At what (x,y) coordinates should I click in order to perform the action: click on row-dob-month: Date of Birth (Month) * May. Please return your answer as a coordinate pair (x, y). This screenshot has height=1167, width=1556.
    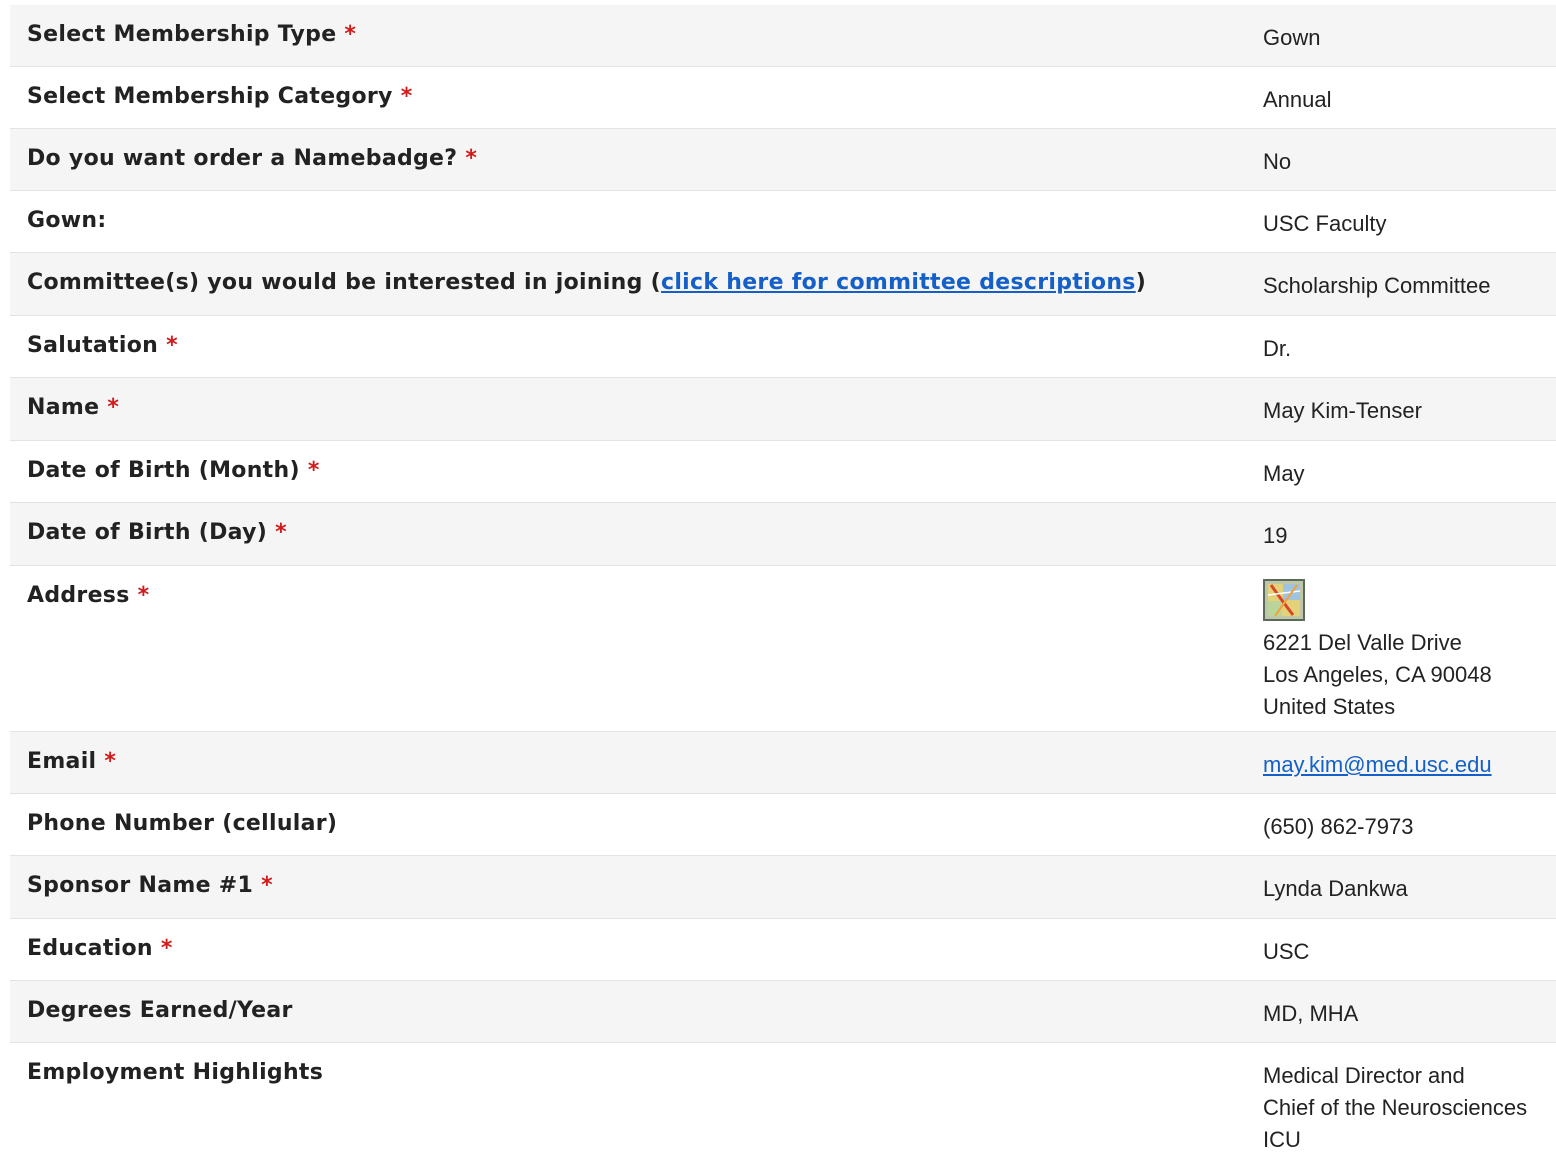
    Looking at the image, I should click on (783, 472).